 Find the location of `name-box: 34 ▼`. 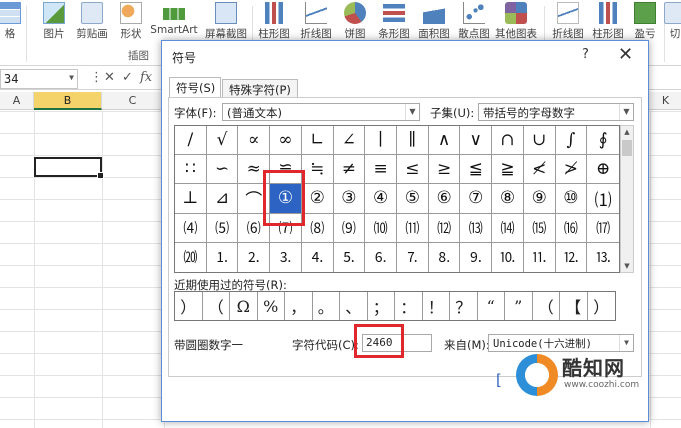

name-box: 34 ▼ is located at coordinates (39, 79).